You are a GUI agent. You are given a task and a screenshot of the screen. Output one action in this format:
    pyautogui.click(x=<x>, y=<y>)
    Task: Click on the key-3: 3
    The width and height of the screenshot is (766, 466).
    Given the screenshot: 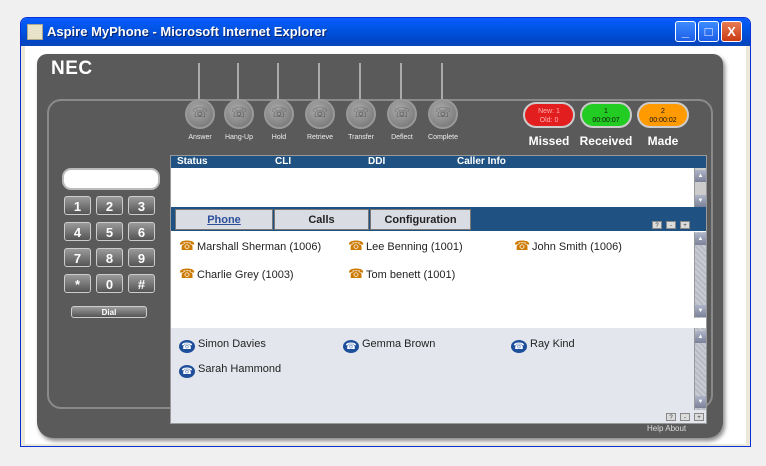 What is the action you would take?
    pyautogui.click(x=141, y=205)
    